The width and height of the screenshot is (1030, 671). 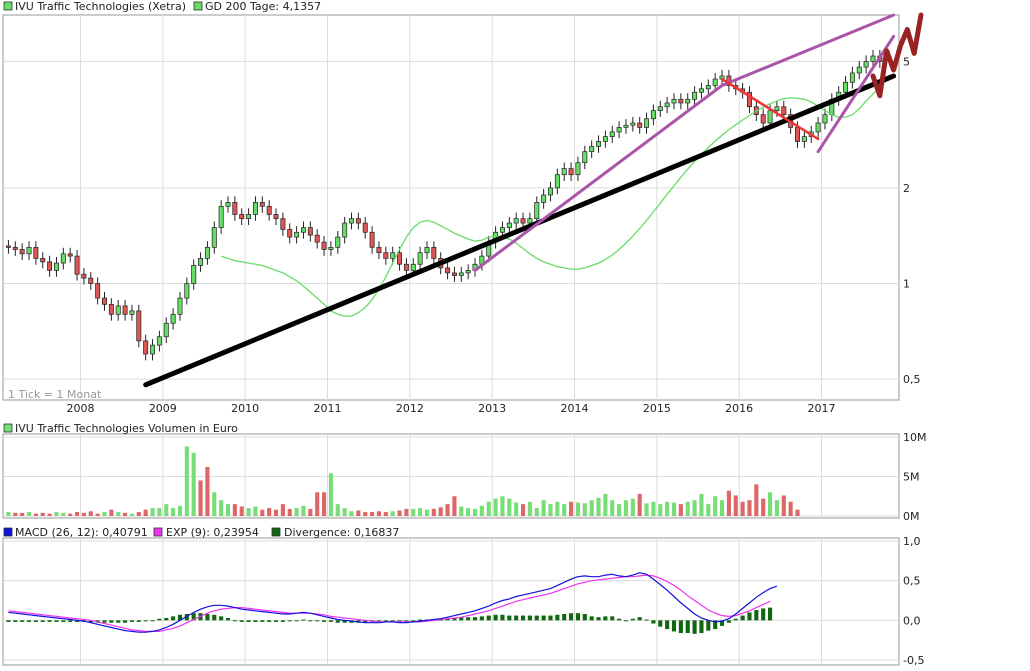 What do you see at coordinates (657, 408) in the screenshot?
I see `x-tick-label: 2015` at bounding box center [657, 408].